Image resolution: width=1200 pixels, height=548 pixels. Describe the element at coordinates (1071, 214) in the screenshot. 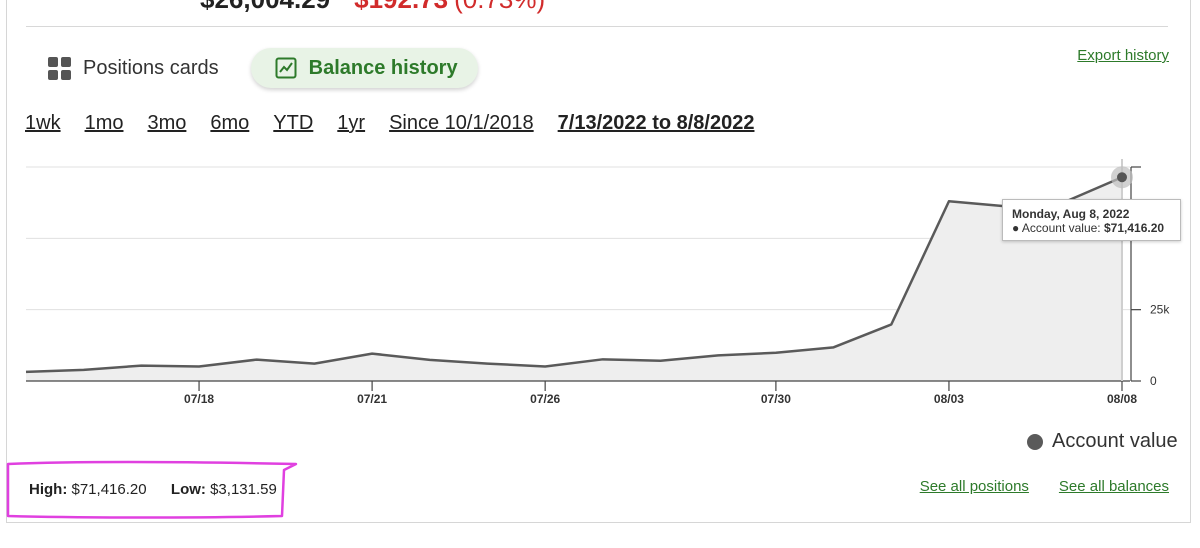

I see `tooltip-date: Monday, Aug 8, 2022` at that location.